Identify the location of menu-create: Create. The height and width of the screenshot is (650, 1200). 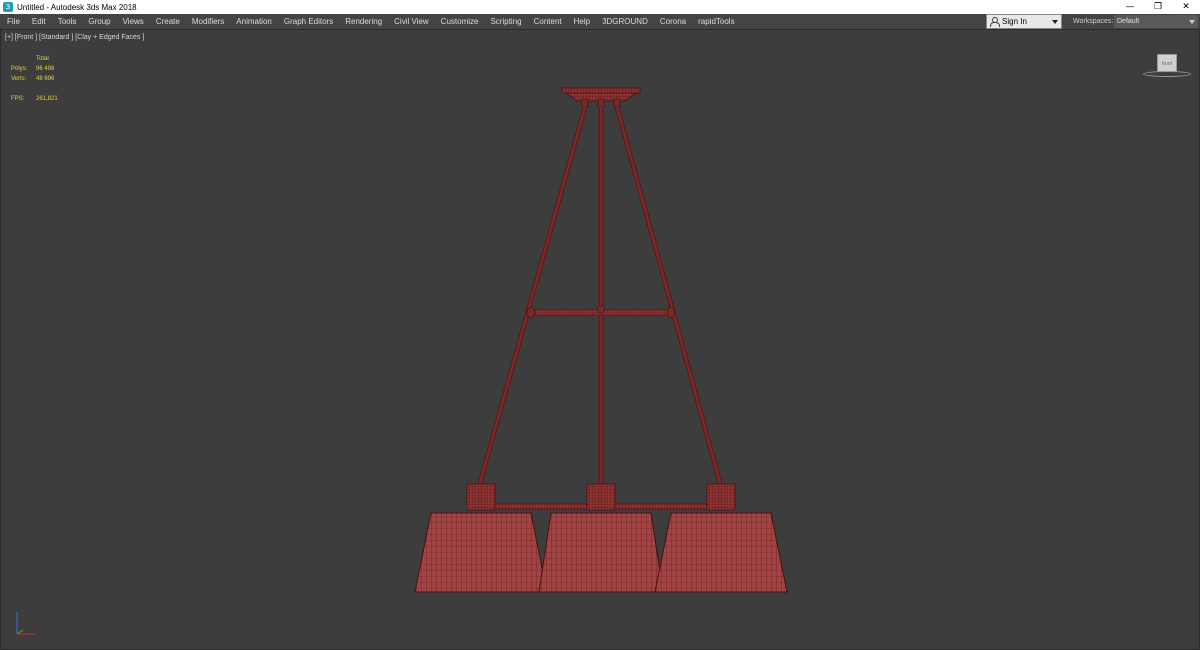
(168, 21).